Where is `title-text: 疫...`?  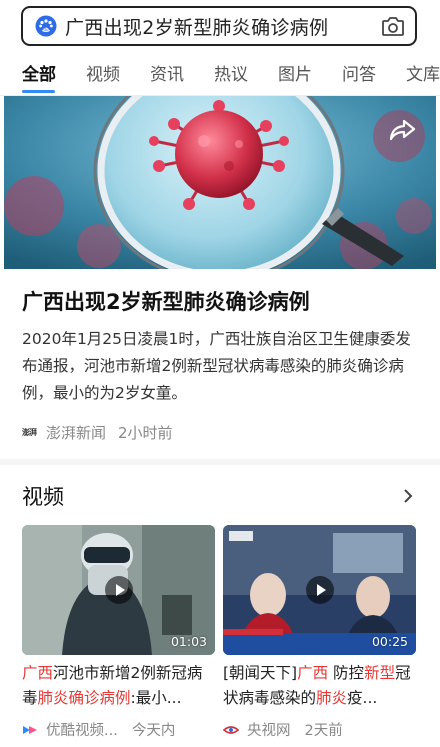
title-text: 疫... is located at coordinates (362, 698).